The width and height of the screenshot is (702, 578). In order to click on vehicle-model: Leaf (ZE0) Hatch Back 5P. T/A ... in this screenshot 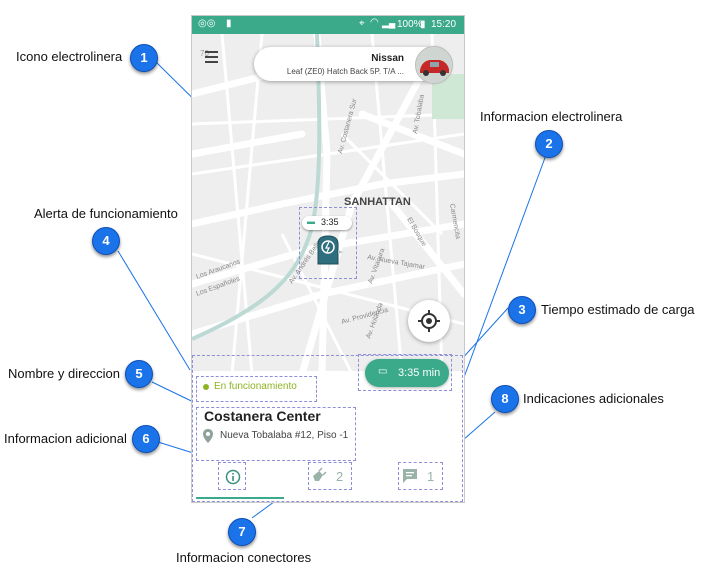, I will do `click(345, 71)`.